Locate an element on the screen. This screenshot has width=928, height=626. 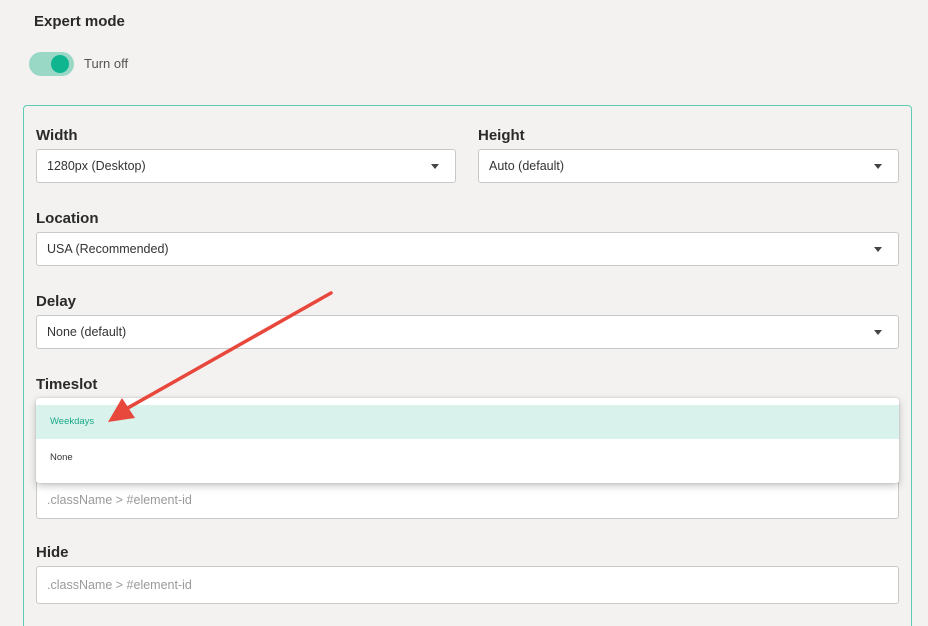
width-label: Width is located at coordinates (57, 135).